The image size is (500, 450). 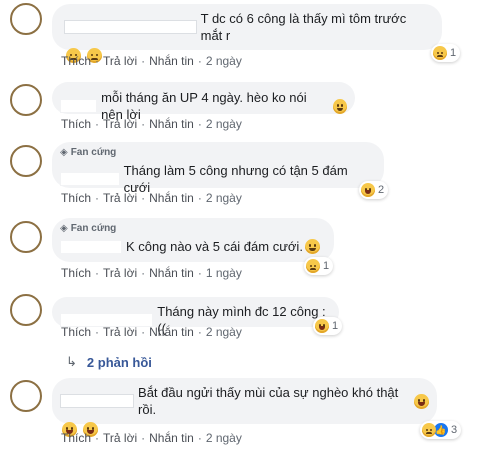 I want to click on comment-actions: Thích · Trả lời · Nhắn tin · 1 ngày, so click(x=151, y=273).